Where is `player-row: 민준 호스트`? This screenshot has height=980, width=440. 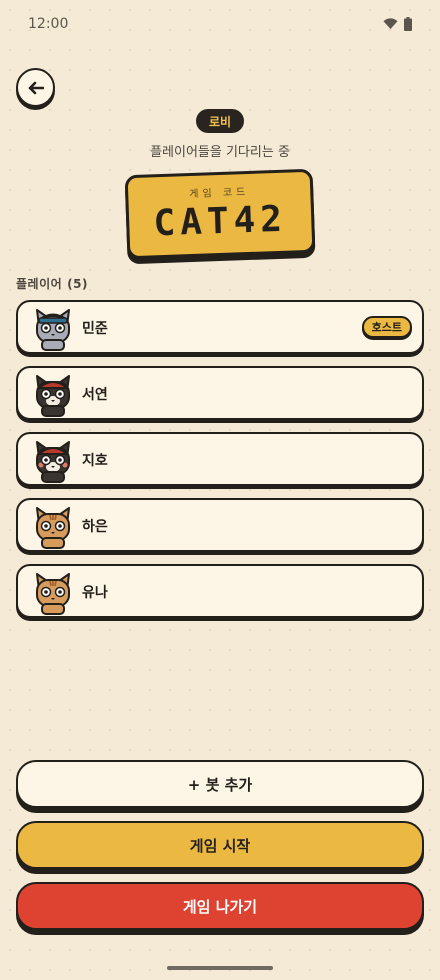
player-row: 민준 호스트 is located at coordinates (220, 327).